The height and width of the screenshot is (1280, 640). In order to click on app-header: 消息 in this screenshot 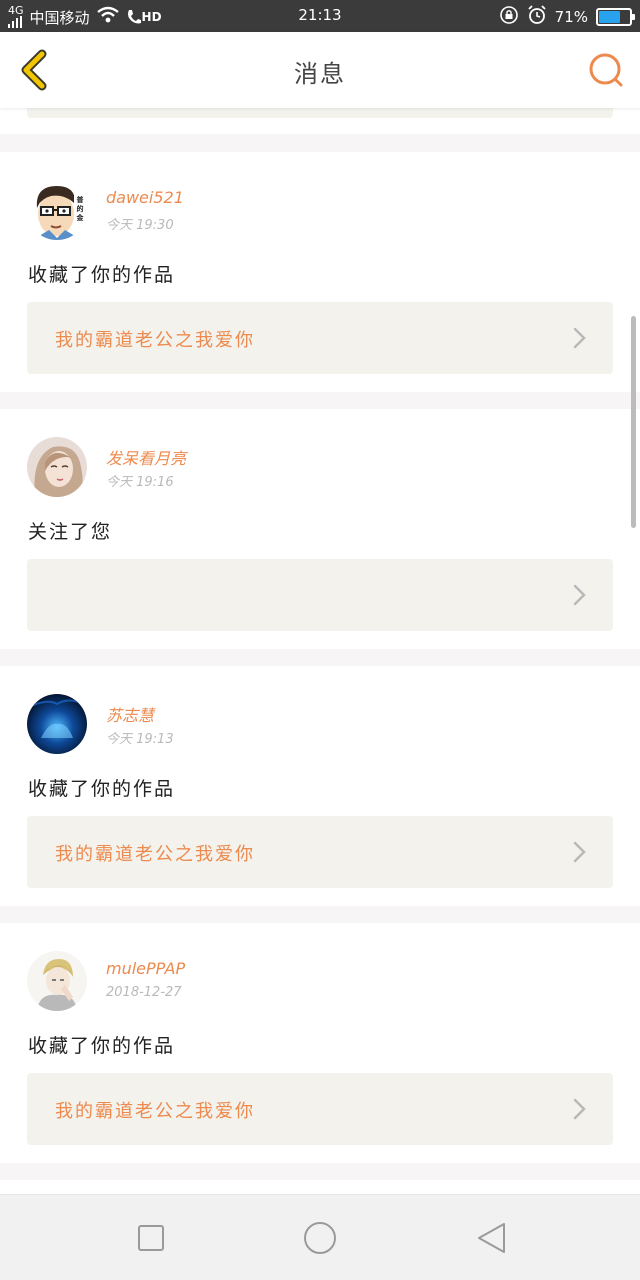, I will do `click(320, 70)`.